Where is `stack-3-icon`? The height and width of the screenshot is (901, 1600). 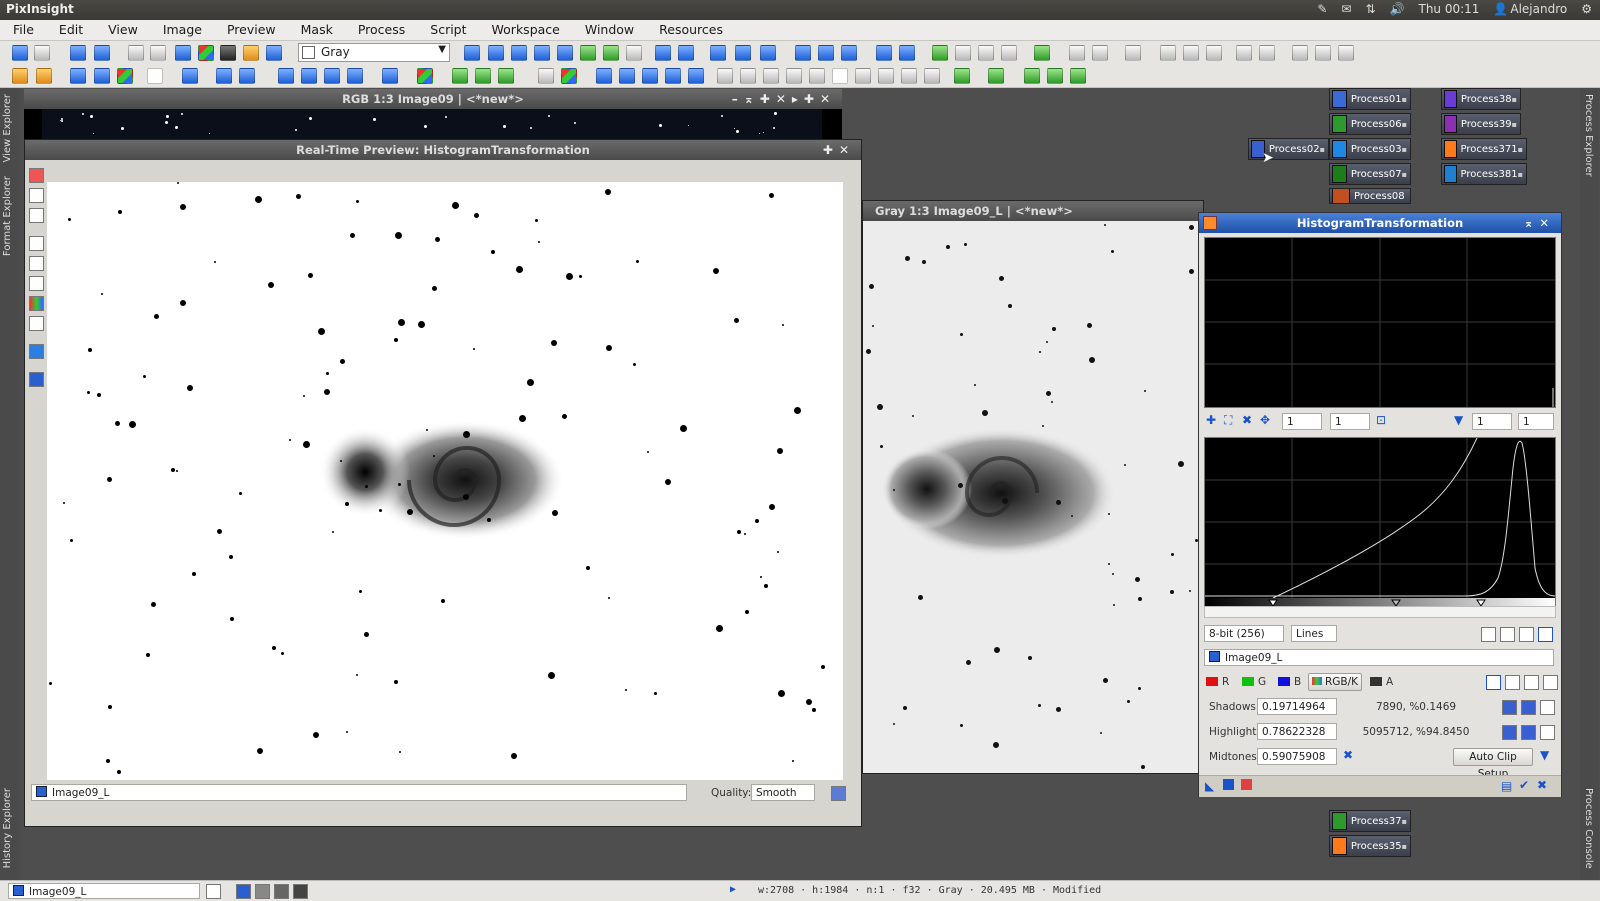
stack-3-icon is located at coordinates (1214, 53).